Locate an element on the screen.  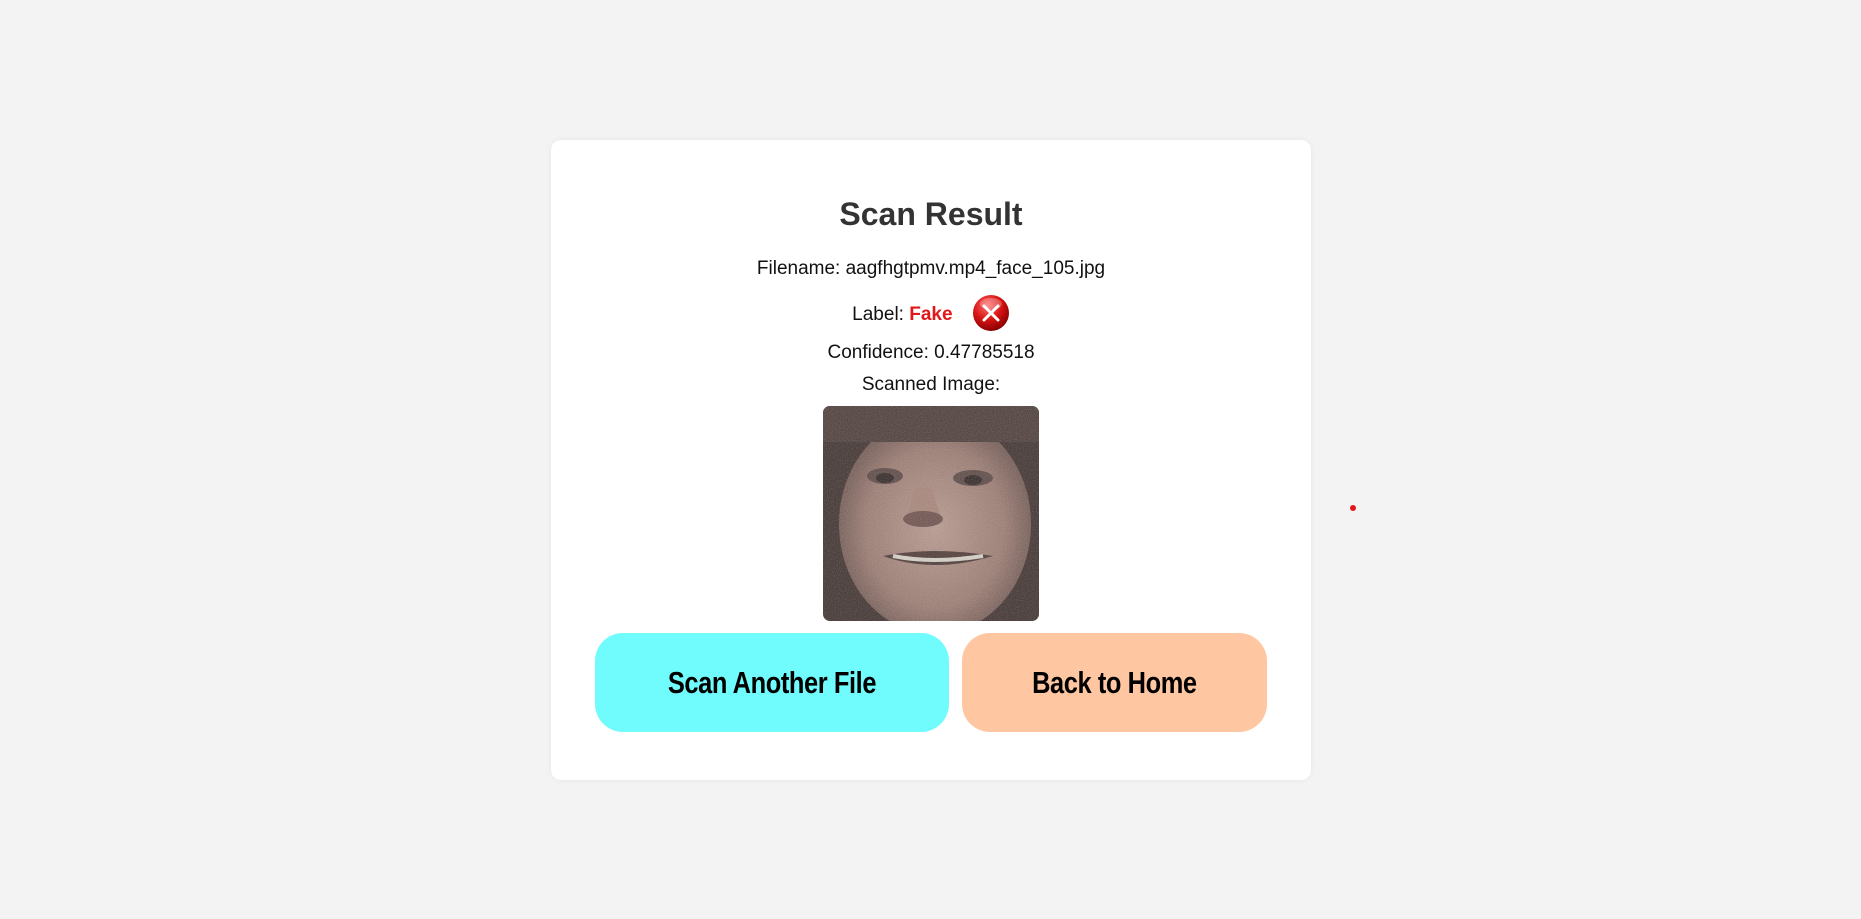
scan-another-file-button: Scan Another File is located at coordinates (772, 682).